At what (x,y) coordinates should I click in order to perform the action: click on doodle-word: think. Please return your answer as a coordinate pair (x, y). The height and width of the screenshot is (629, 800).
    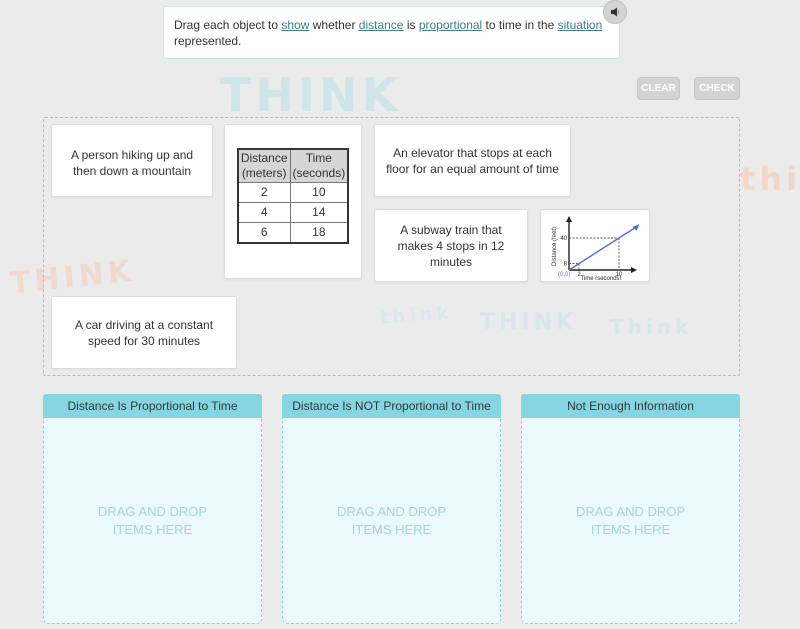
    Looking at the image, I should click on (770, 179).